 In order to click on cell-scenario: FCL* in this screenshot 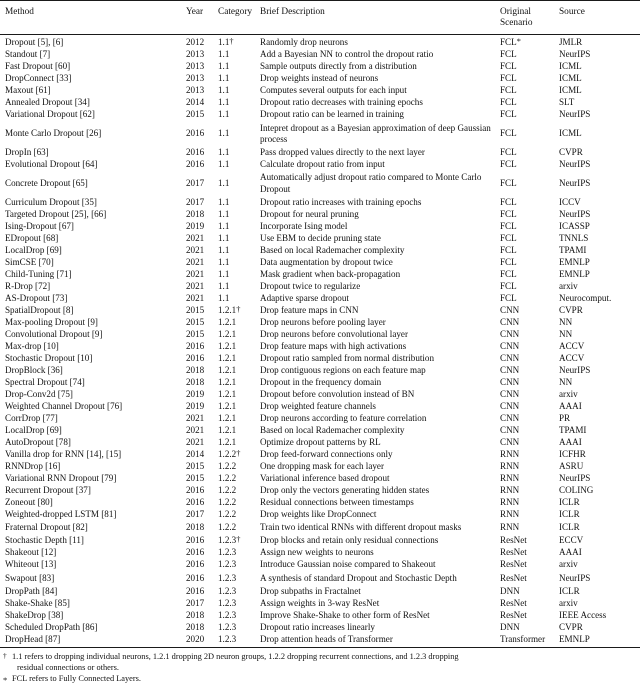, I will do `click(510, 42)`.